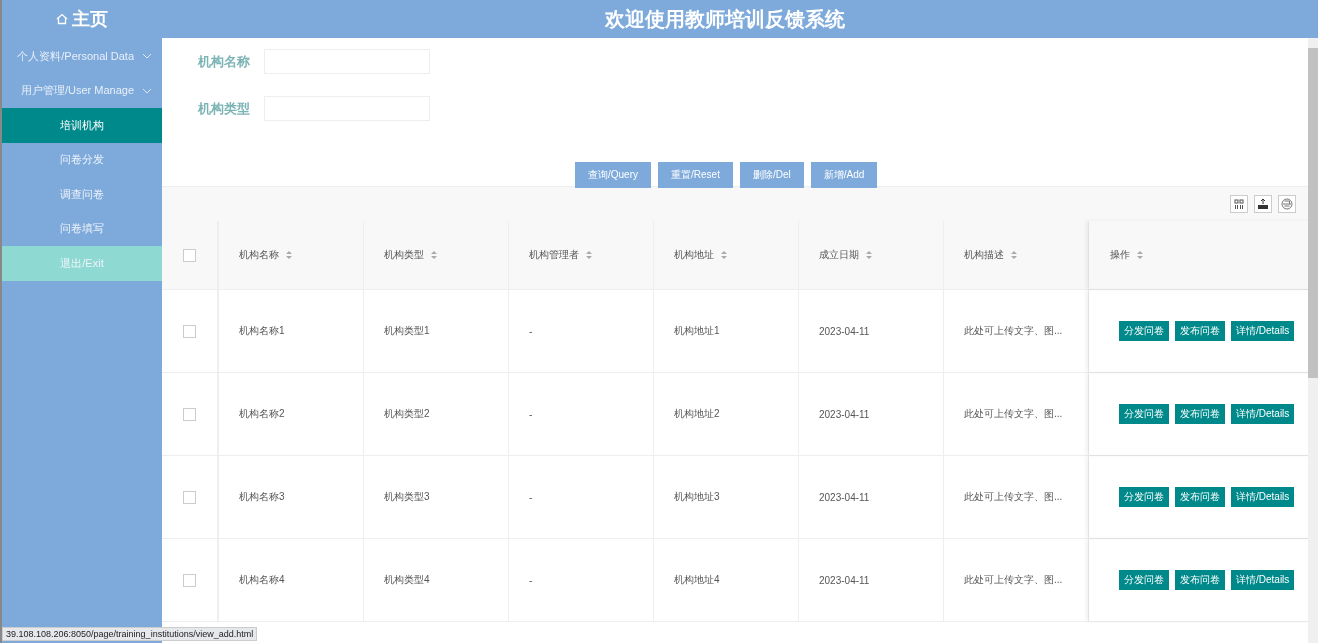  Describe the element at coordinates (839, 255) in the screenshot. I see `column-header: 成立日期` at that location.